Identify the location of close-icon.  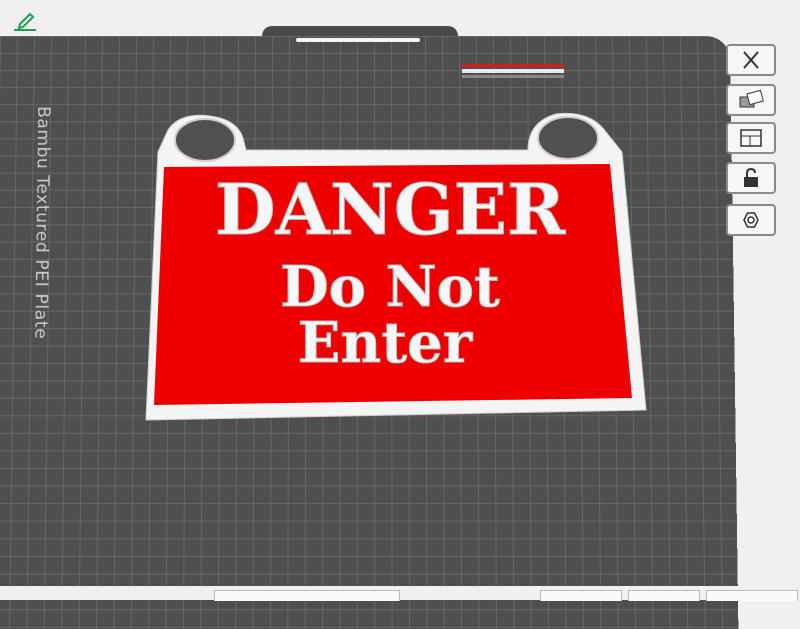
(751, 60).